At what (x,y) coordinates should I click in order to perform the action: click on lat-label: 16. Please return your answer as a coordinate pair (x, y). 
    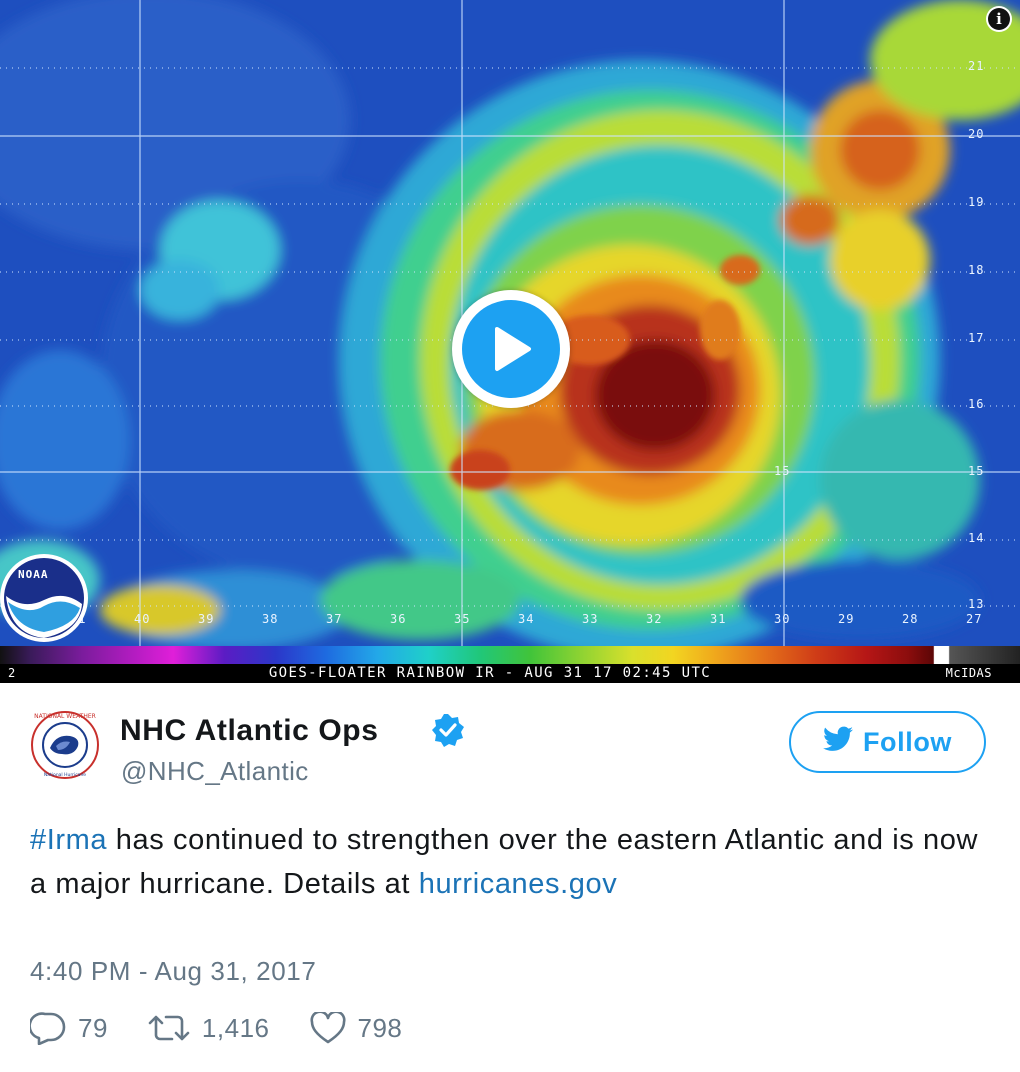
    Looking at the image, I should click on (976, 404).